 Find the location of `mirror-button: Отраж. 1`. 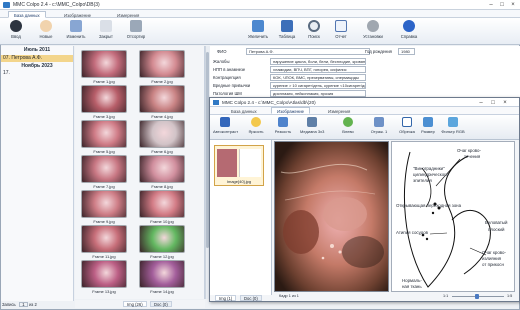

mirror-button: Отраж. 1 is located at coordinates (379, 128).